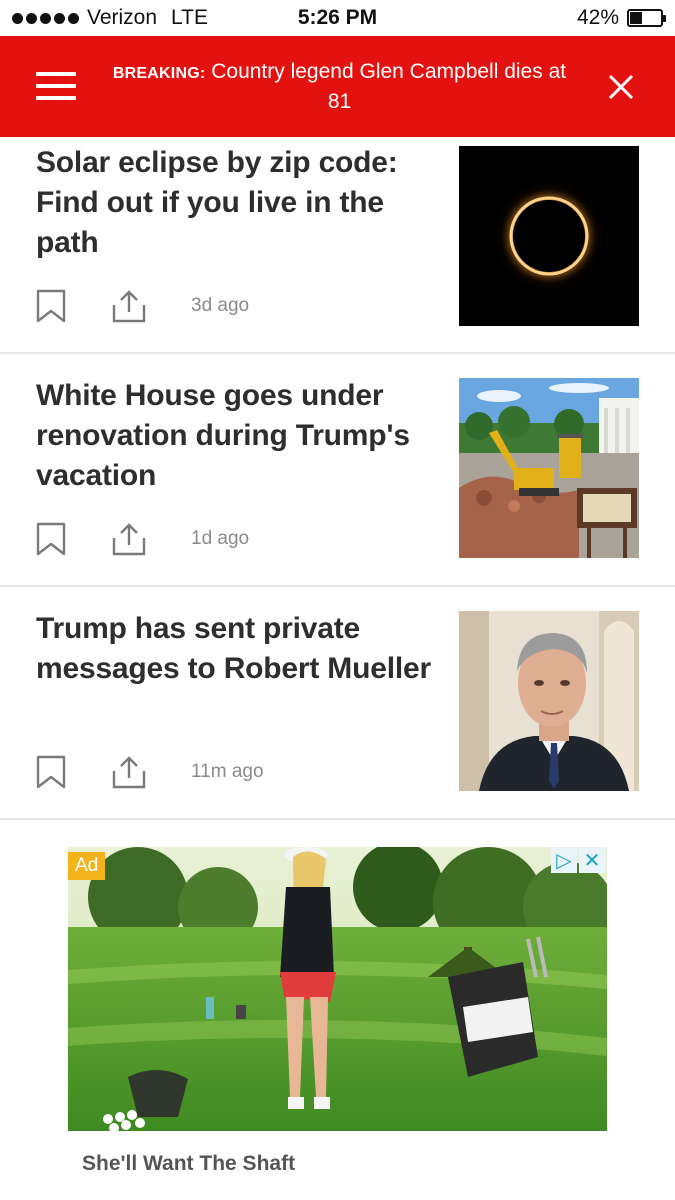 This screenshot has width=675, height=1200. What do you see at coordinates (621, 87) in the screenshot?
I see `close-icon` at bounding box center [621, 87].